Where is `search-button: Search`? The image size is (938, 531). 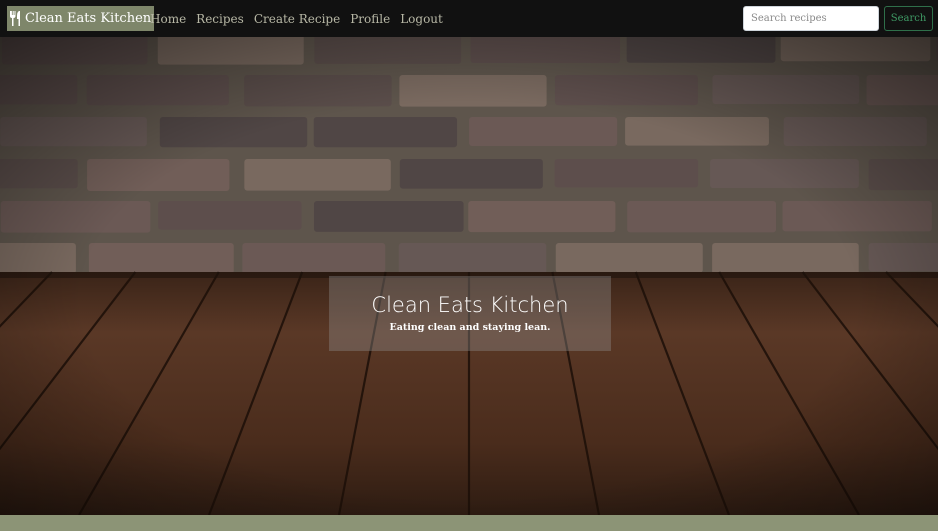 search-button: Search is located at coordinates (908, 18).